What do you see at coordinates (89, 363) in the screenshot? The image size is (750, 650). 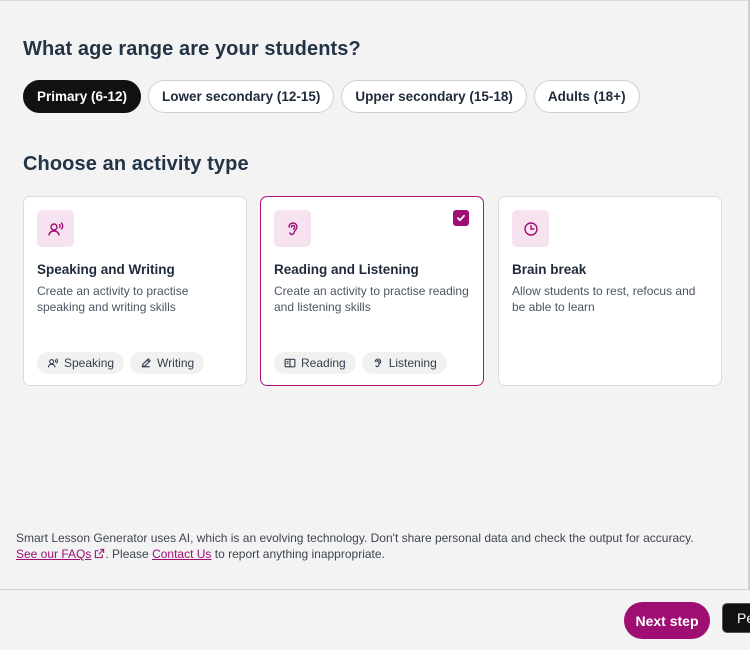 I see `tag-label: Speaking` at bounding box center [89, 363].